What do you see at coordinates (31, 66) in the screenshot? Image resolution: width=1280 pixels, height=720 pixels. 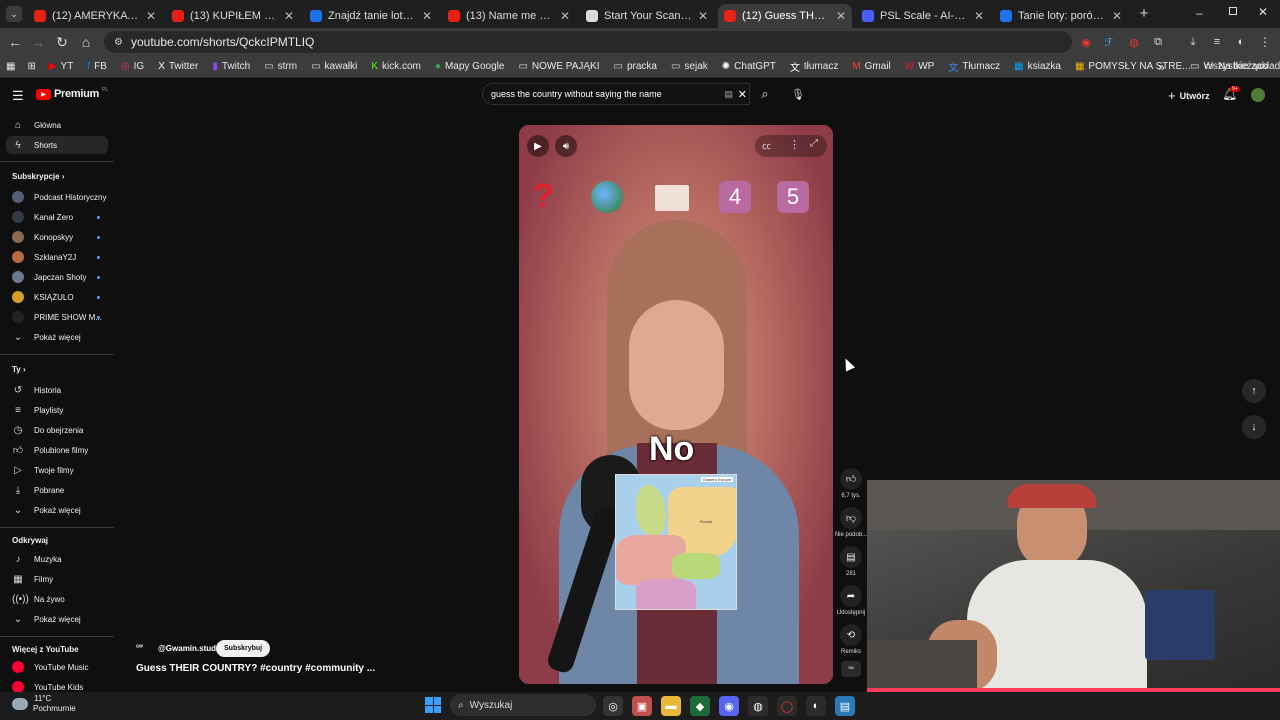 I see `grid-icon: ⊞` at bounding box center [31, 66].